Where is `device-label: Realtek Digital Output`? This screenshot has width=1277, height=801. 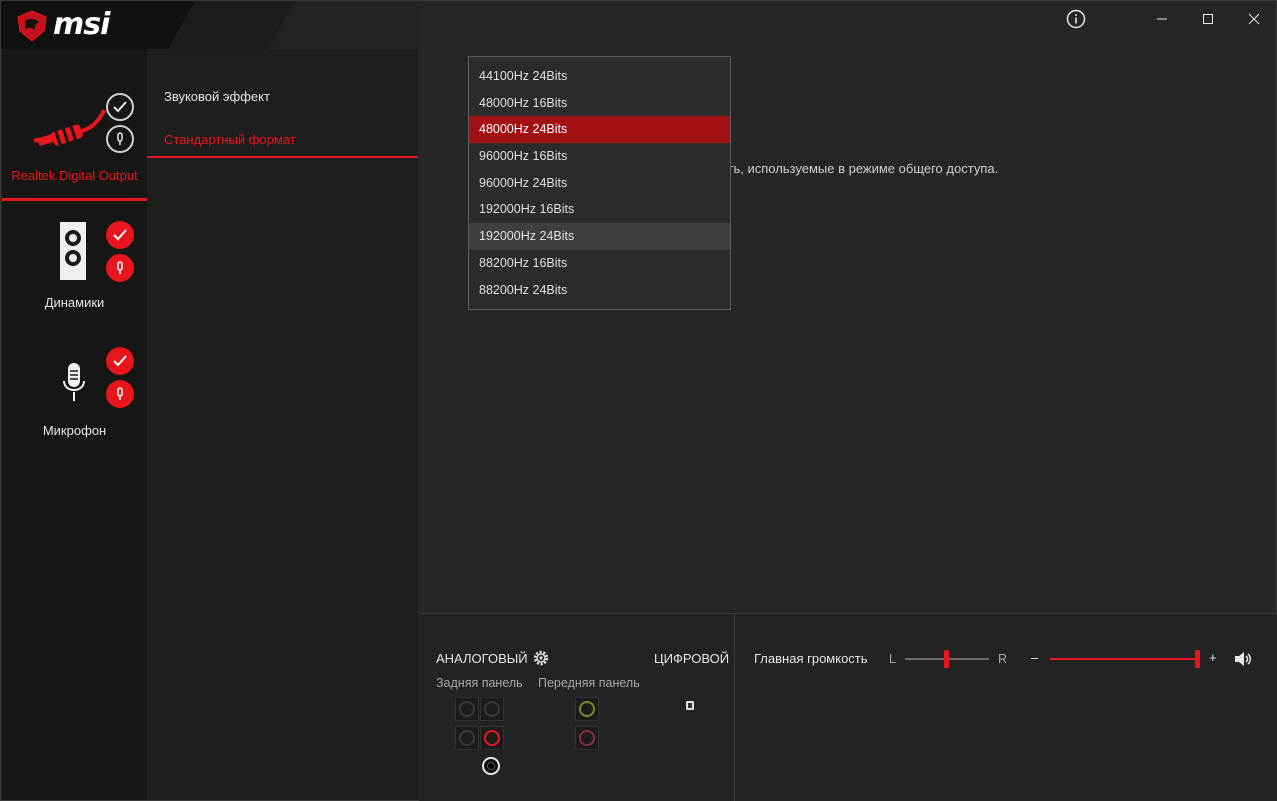
device-label: Realtek Digital Output is located at coordinates (74, 175).